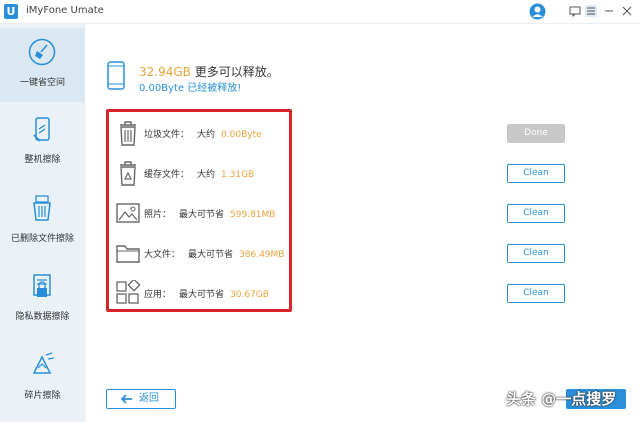  Describe the element at coordinates (199, 210) in the screenshot. I see `annotation-highlight-box` at that location.